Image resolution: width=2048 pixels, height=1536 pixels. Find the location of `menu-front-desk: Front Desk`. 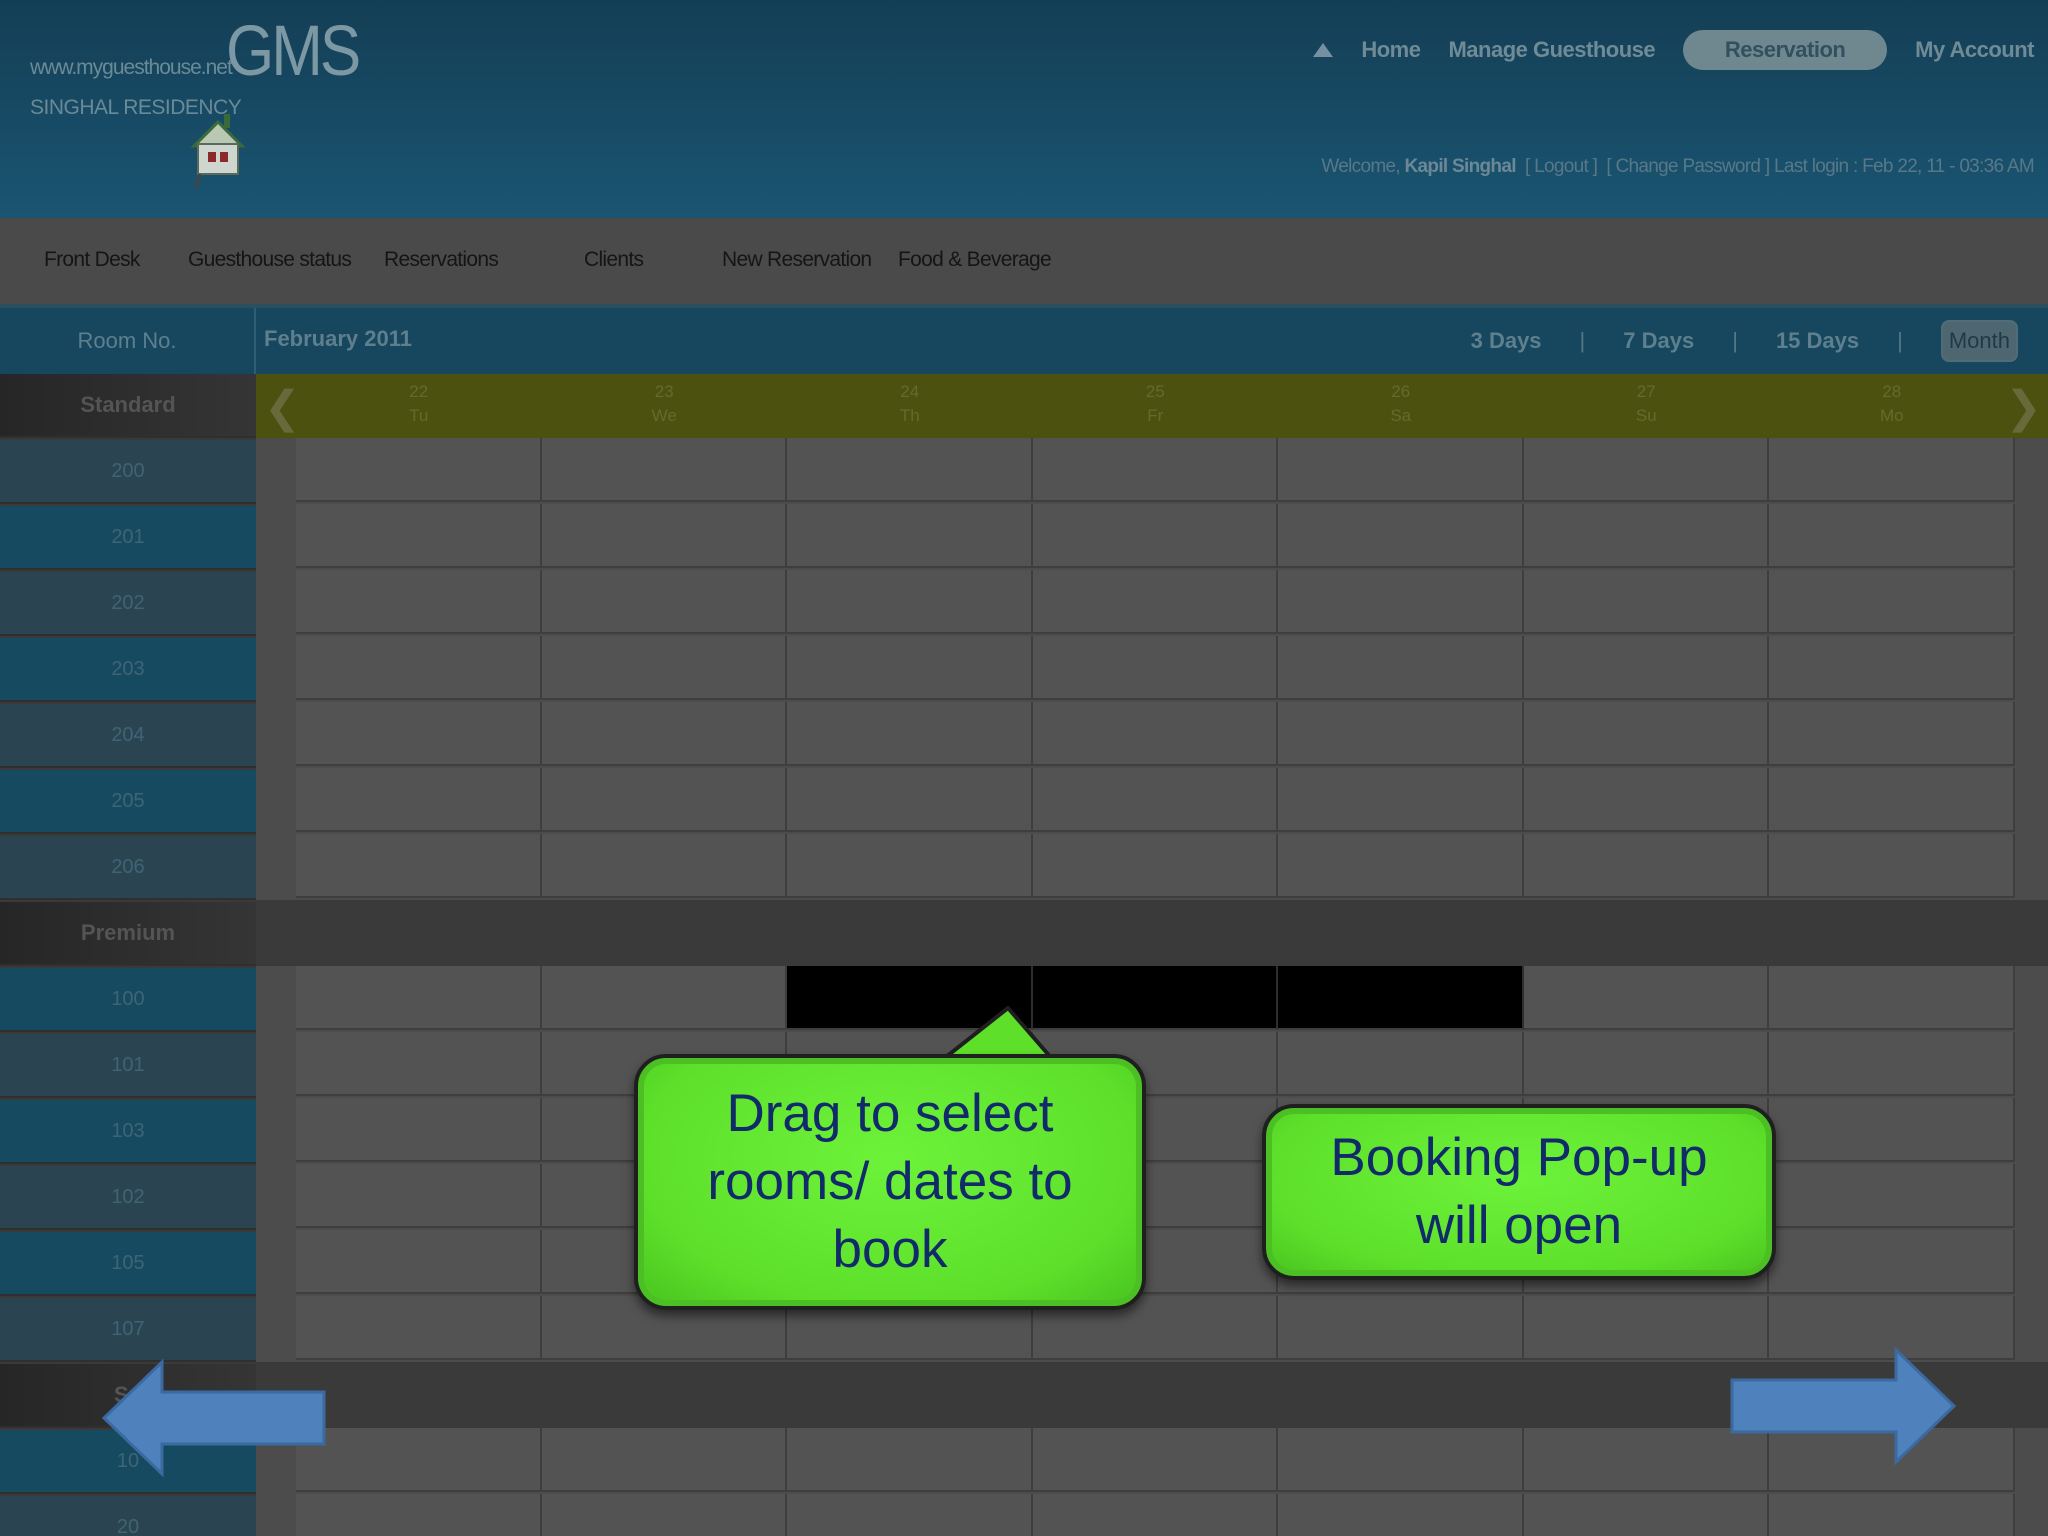

menu-front-desk: Front Desk is located at coordinates (92, 260).